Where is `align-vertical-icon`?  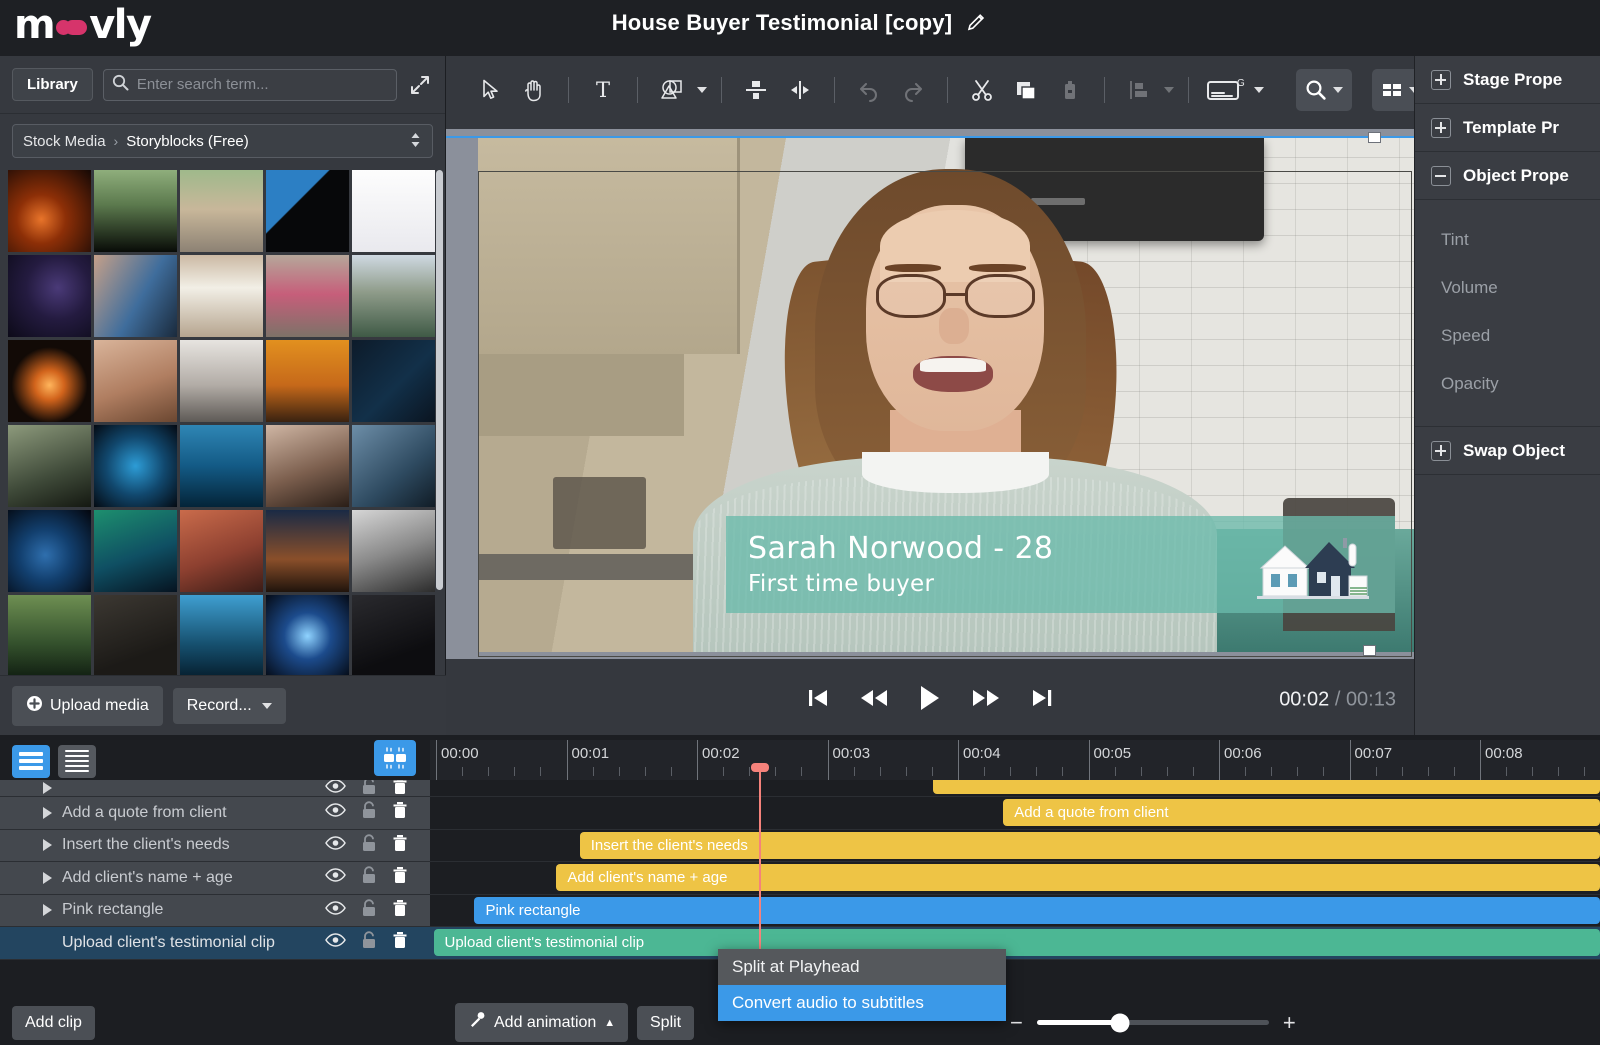 align-vertical-icon is located at coordinates (756, 90).